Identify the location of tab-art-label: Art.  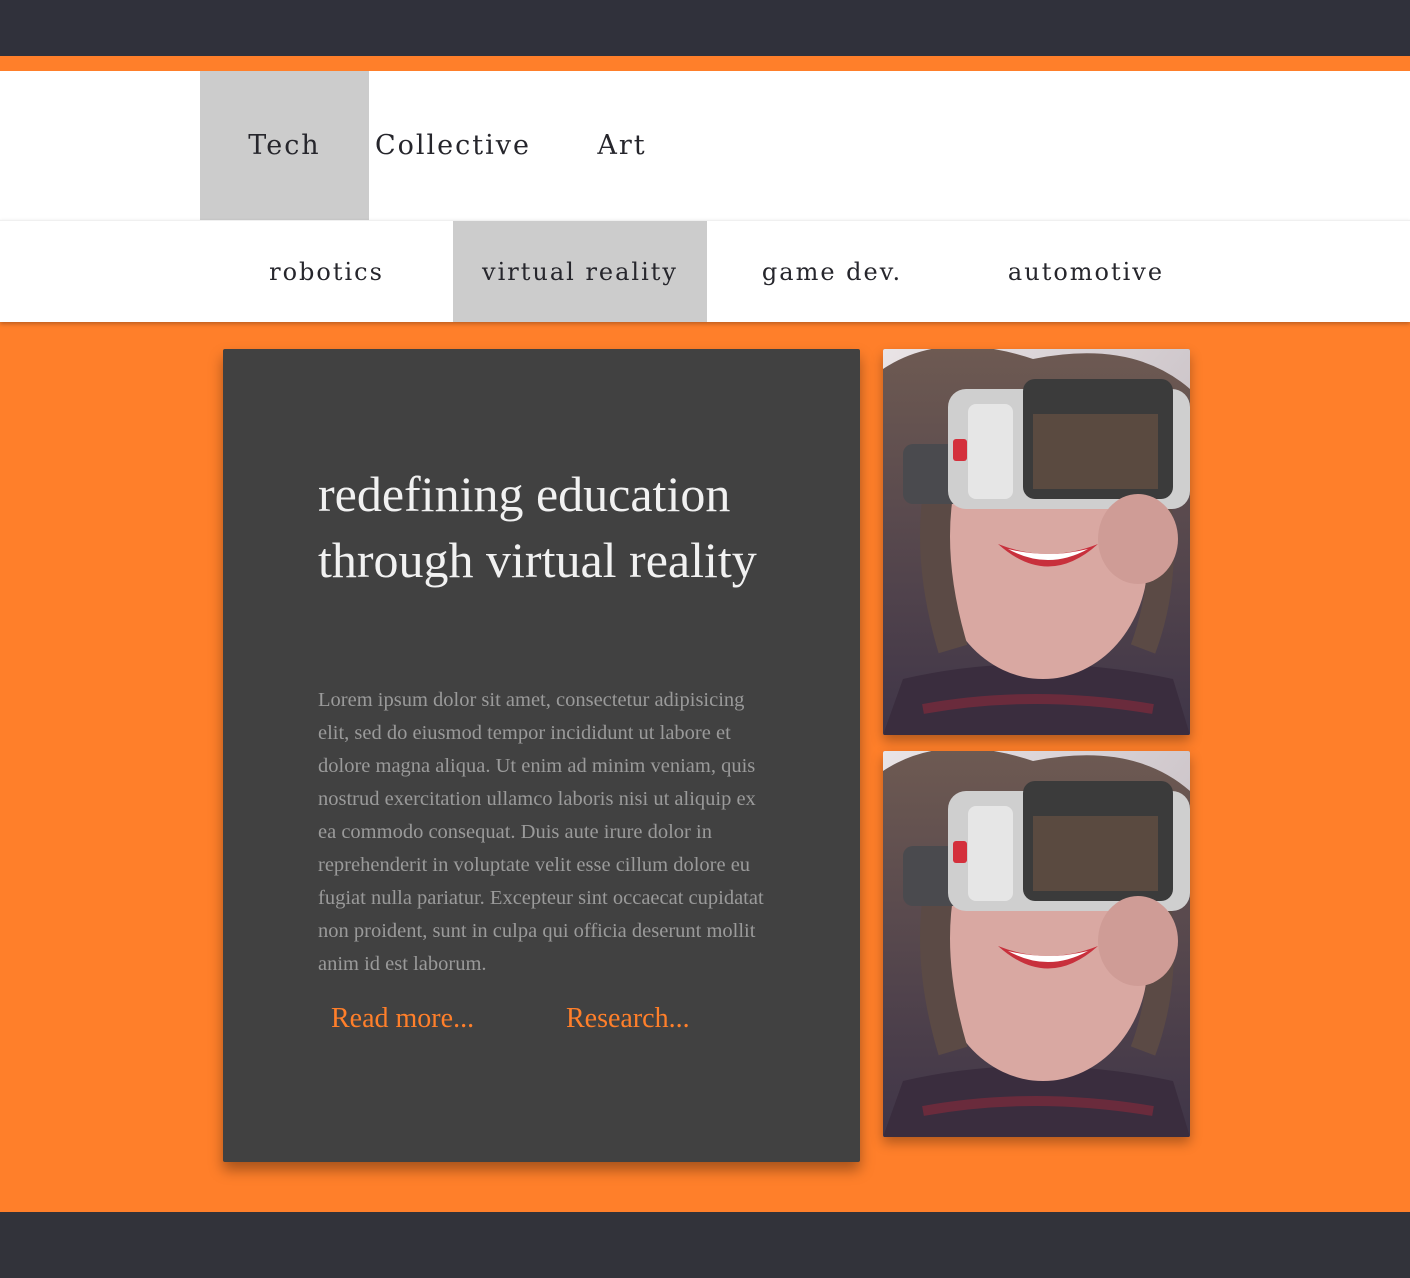
(622, 145).